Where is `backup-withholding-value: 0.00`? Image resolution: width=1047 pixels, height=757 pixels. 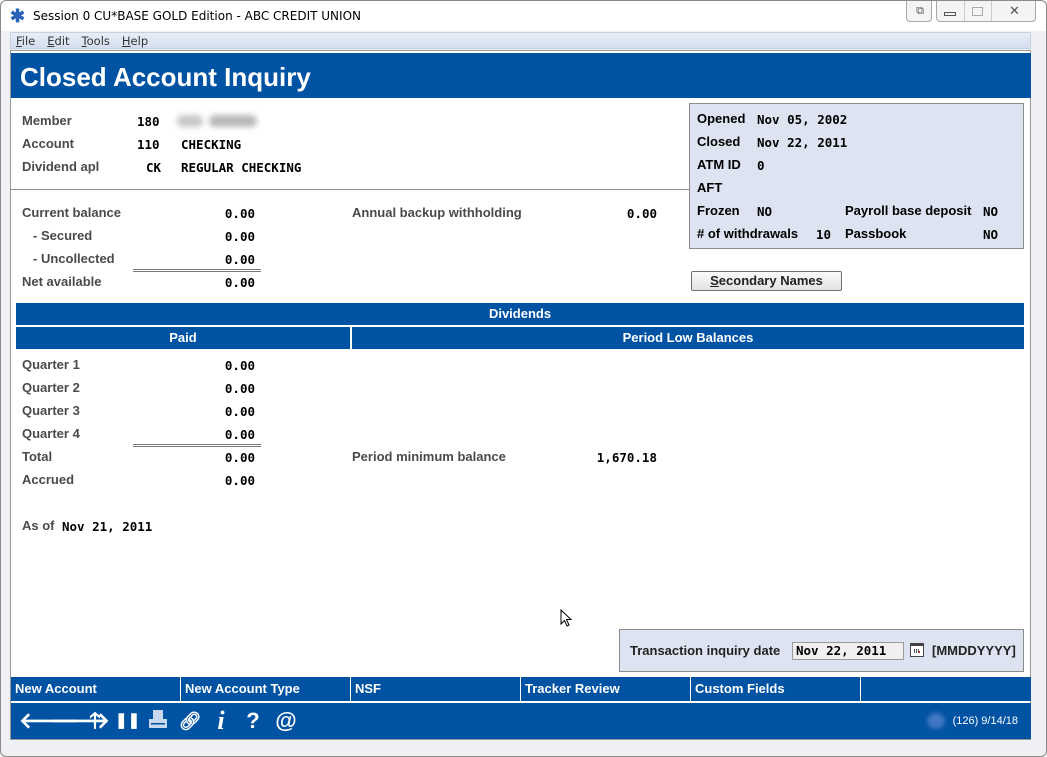
backup-withholding-value: 0.00 is located at coordinates (641, 213).